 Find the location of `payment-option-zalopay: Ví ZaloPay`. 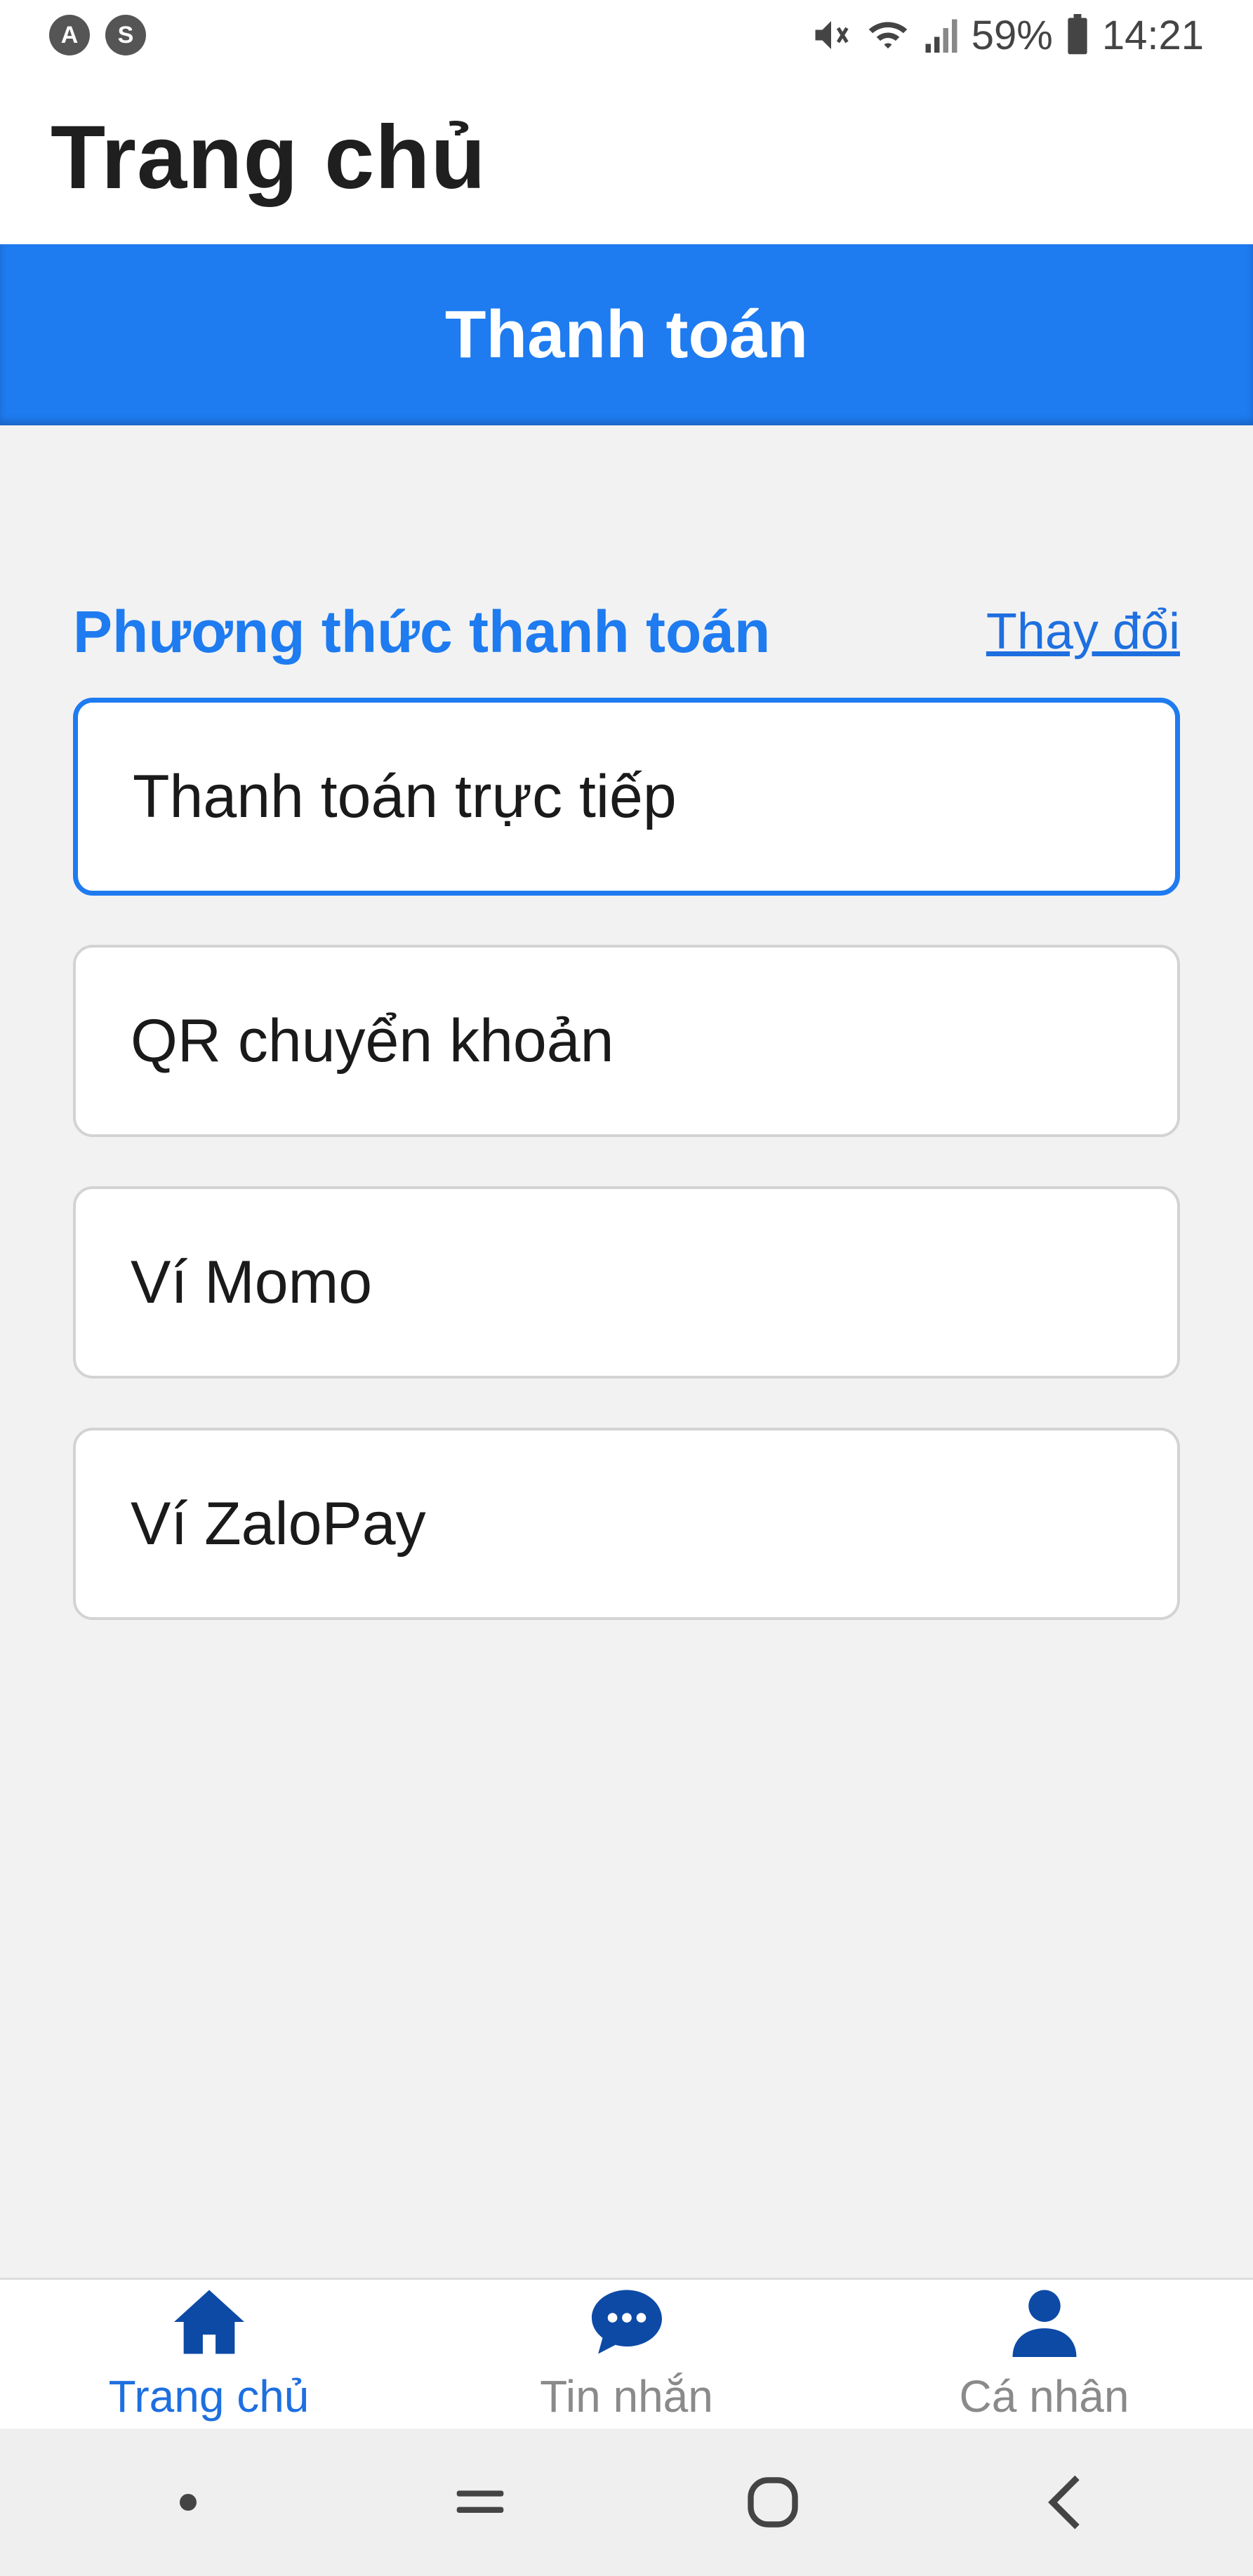

payment-option-zalopay: Ví ZaloPay is located at coordinates (626, 1524).